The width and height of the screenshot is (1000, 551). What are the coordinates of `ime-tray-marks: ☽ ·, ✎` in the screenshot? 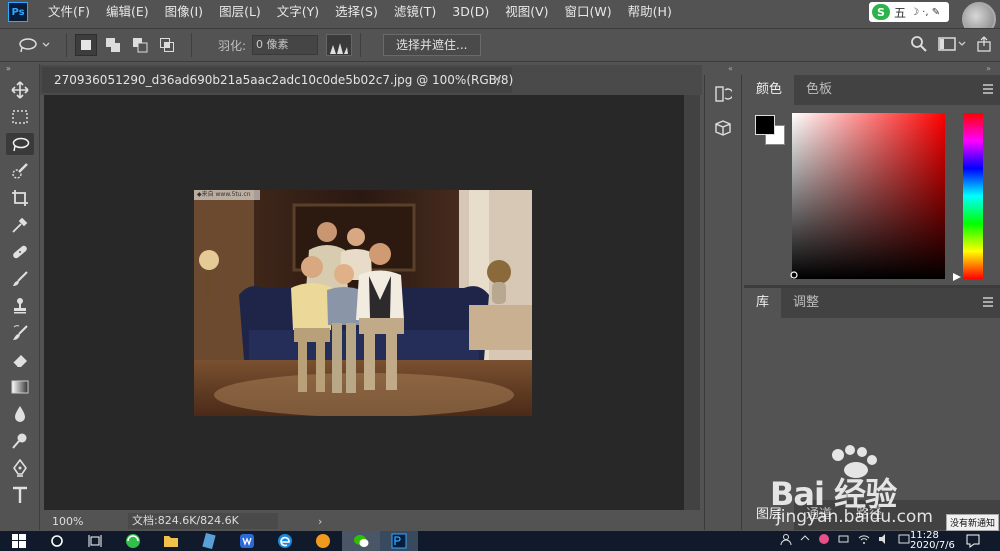 It's located at (925, 12).